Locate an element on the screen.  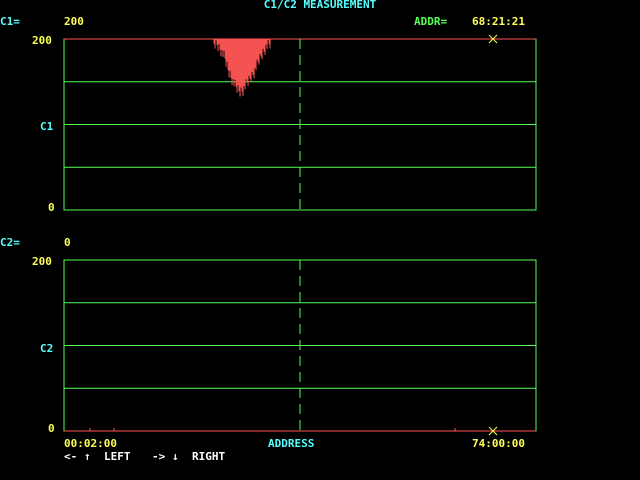
c1-signal is located at coordinates (242, 68).